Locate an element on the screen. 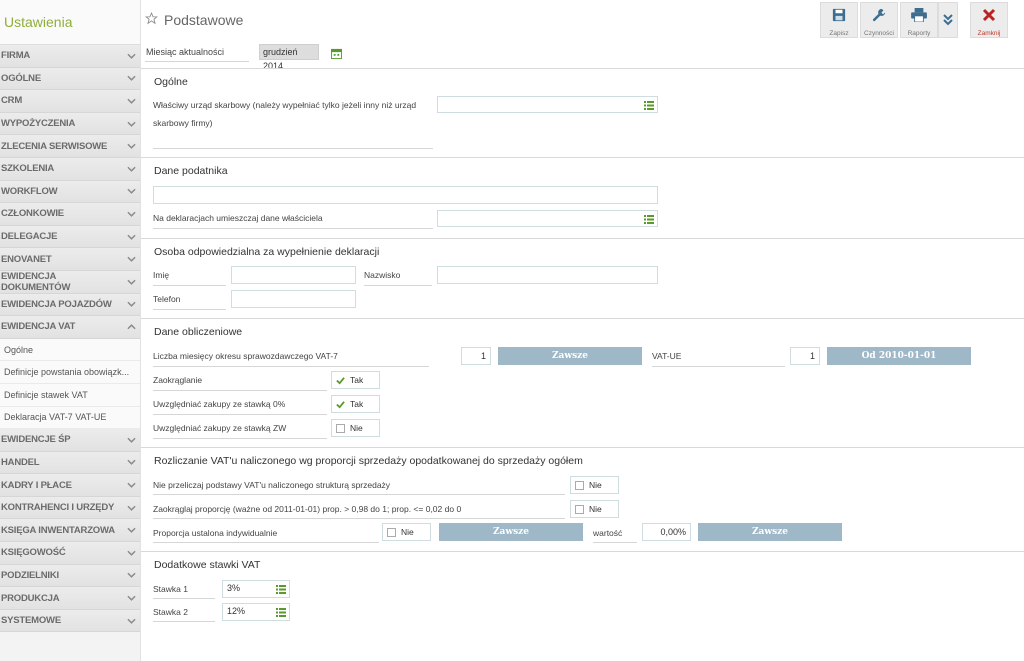 This screenshot has height=661, width=1024. value-always-button: Zawsze is located at coordinates (770, 532).